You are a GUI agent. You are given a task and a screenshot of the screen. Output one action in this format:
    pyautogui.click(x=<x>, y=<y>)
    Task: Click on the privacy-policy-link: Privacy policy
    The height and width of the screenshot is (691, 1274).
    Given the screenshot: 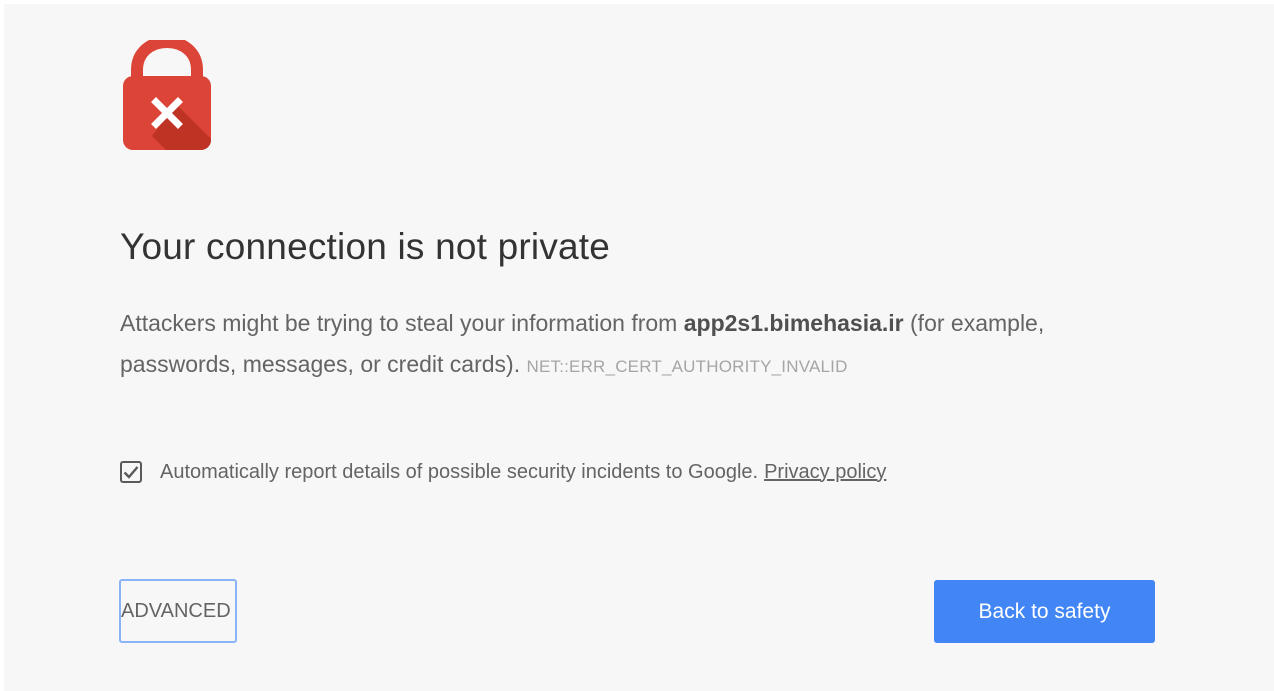 What is the action you would take?
    pyautogui.click(x=825, y=472)
    